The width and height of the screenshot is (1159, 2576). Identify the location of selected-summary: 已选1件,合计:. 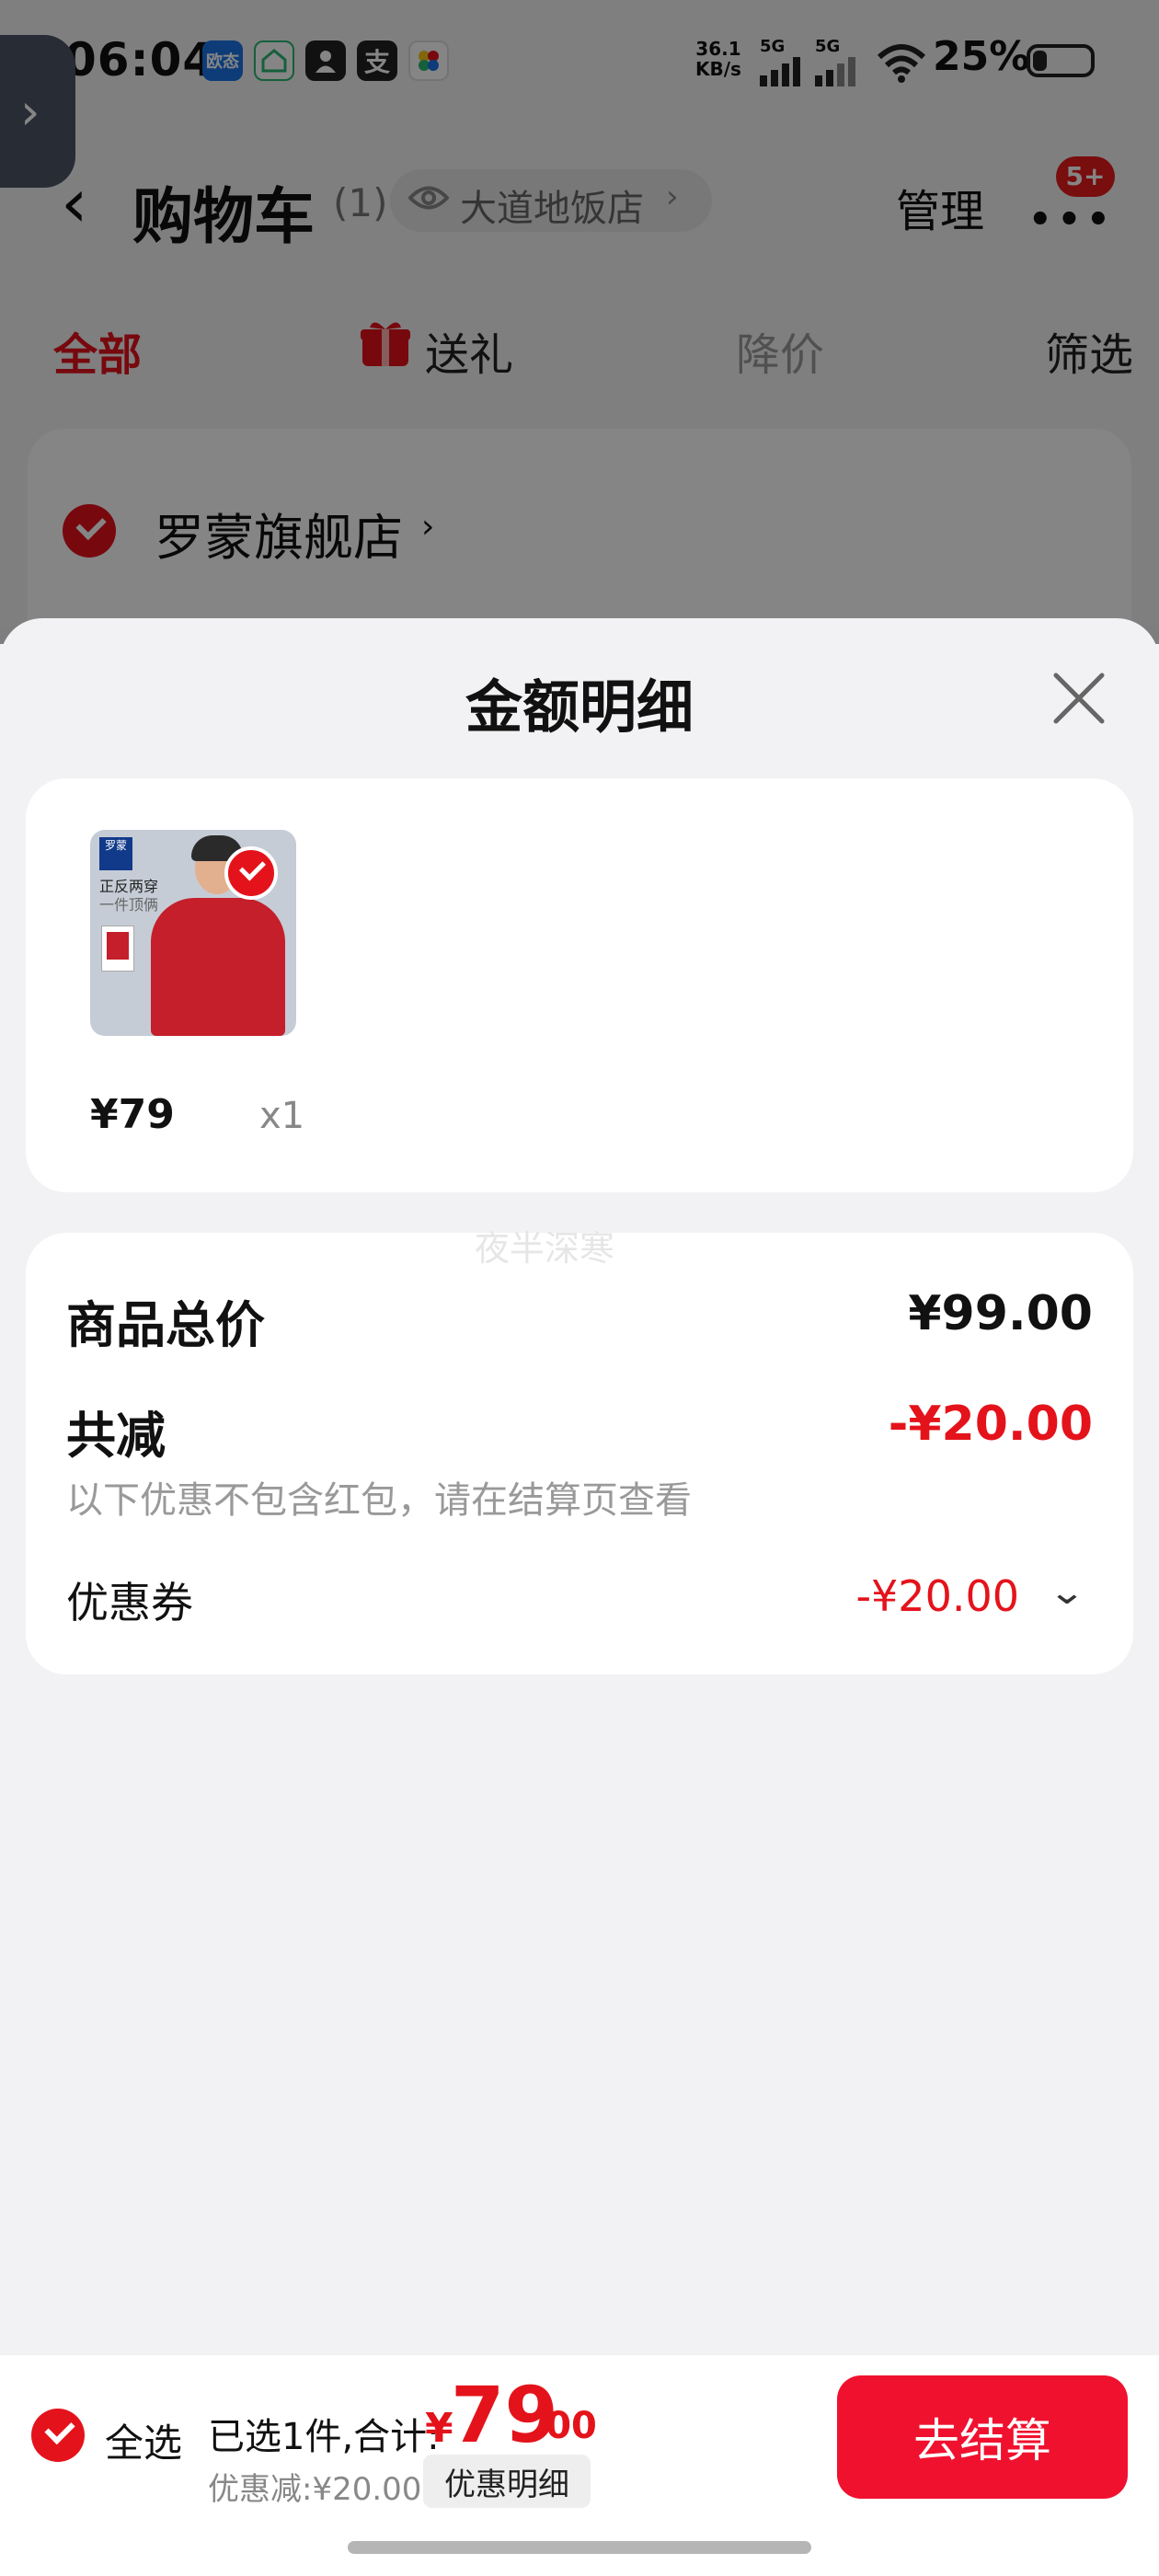
(324, 2437).